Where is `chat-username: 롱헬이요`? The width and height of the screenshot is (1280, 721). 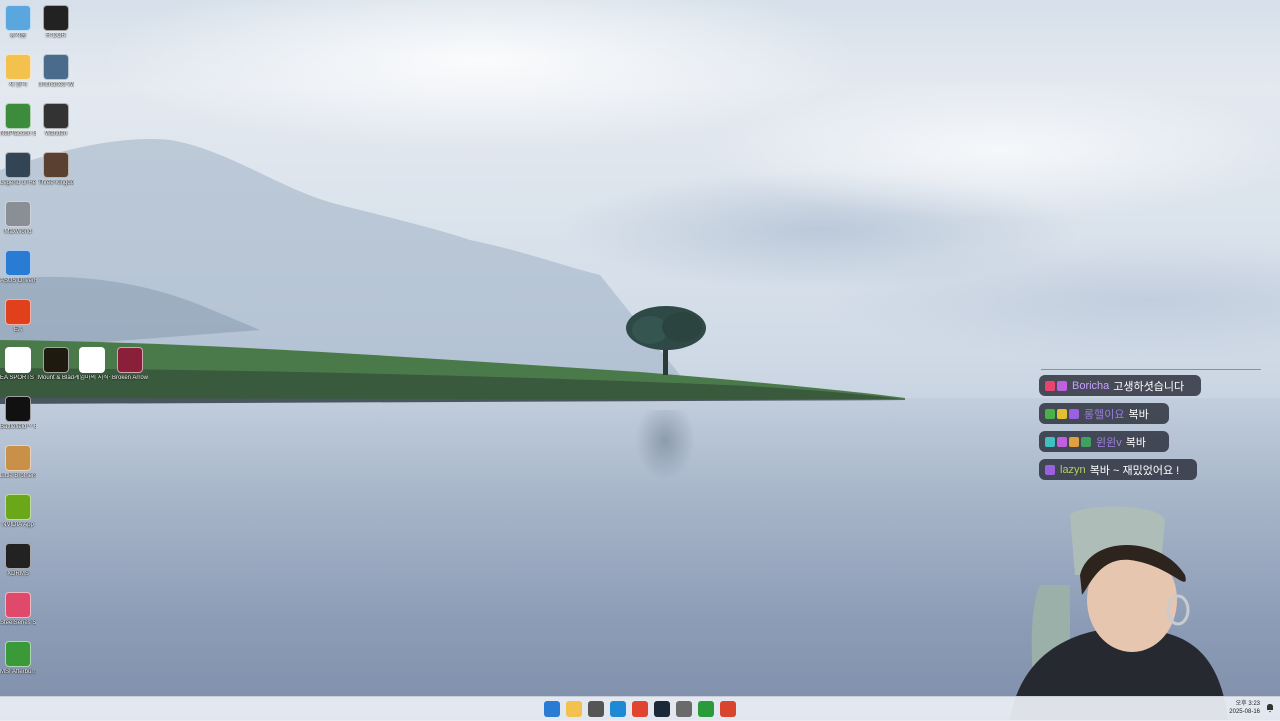
chat-username: 롱헬이요 is located at coordinates (1104, 414).